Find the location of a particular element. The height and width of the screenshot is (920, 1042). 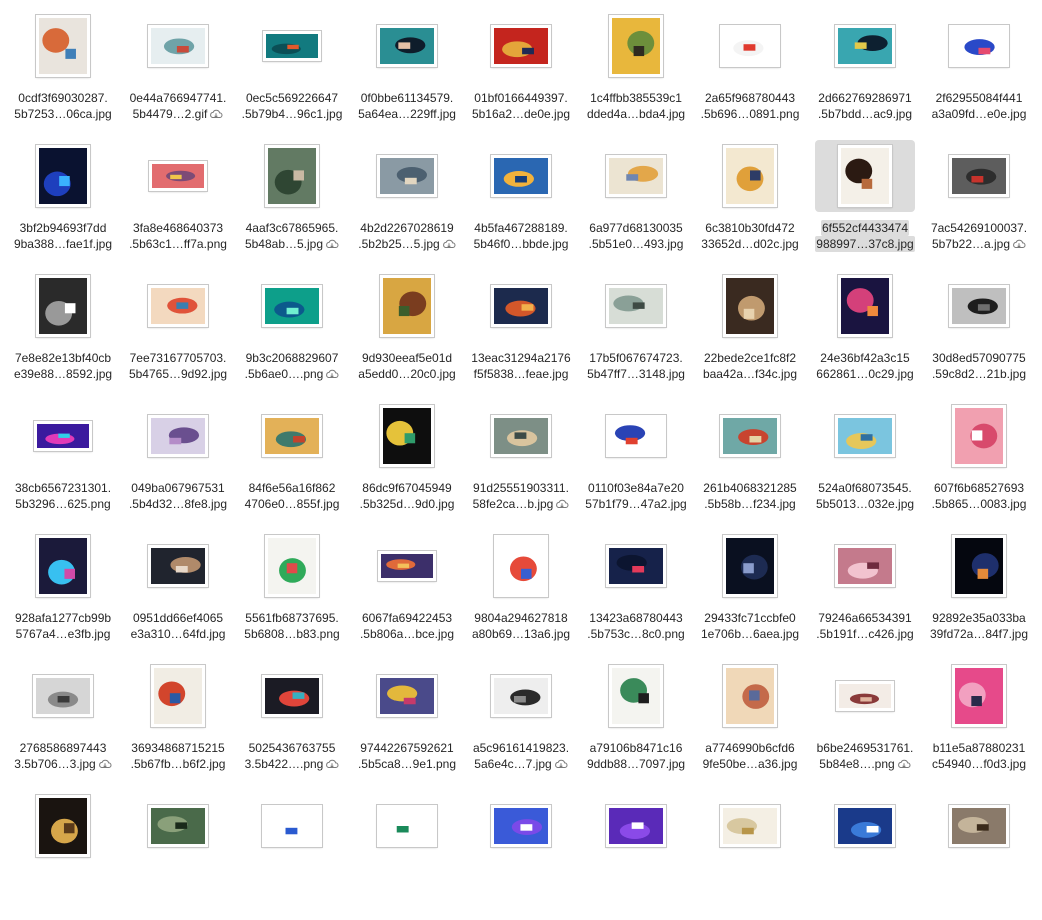

file-item: 6a977d68130035 .5b51e0…493.jpg is located at coordinates (636, 205).